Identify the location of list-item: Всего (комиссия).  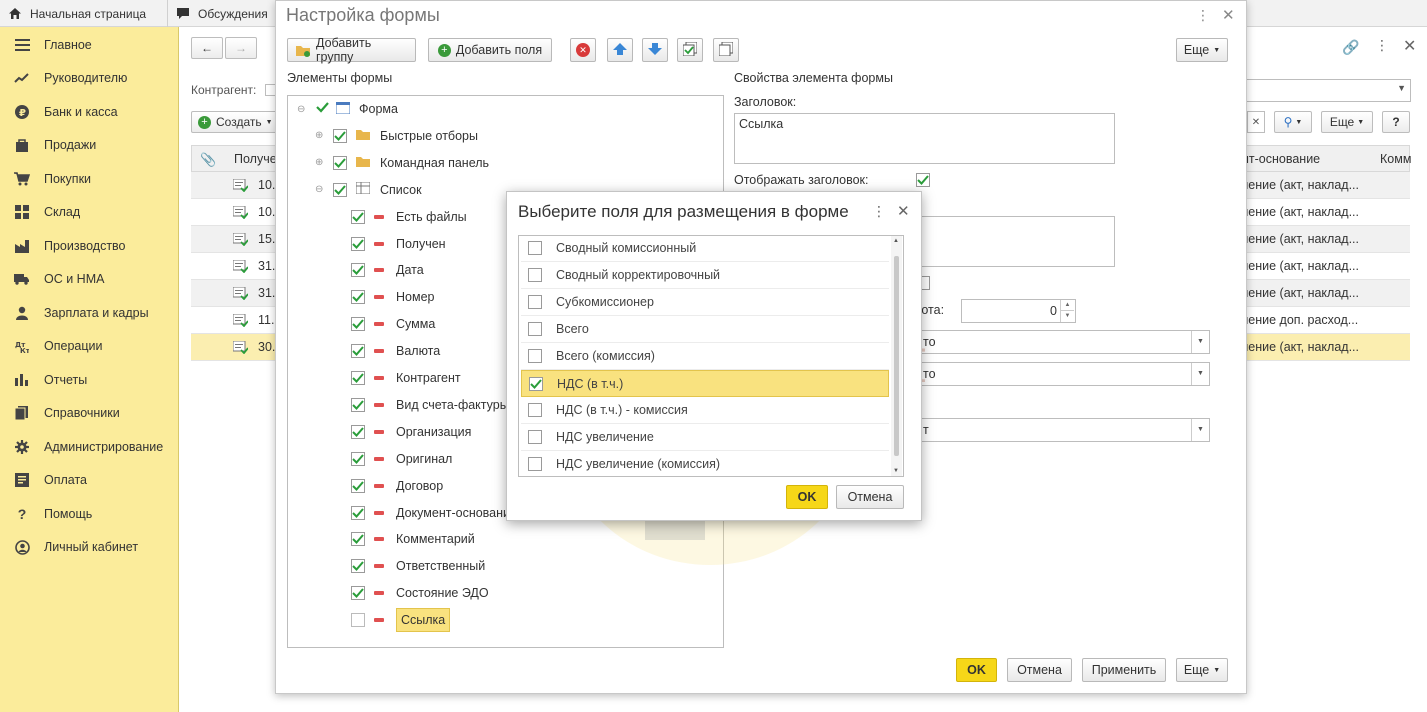
(705, 356).